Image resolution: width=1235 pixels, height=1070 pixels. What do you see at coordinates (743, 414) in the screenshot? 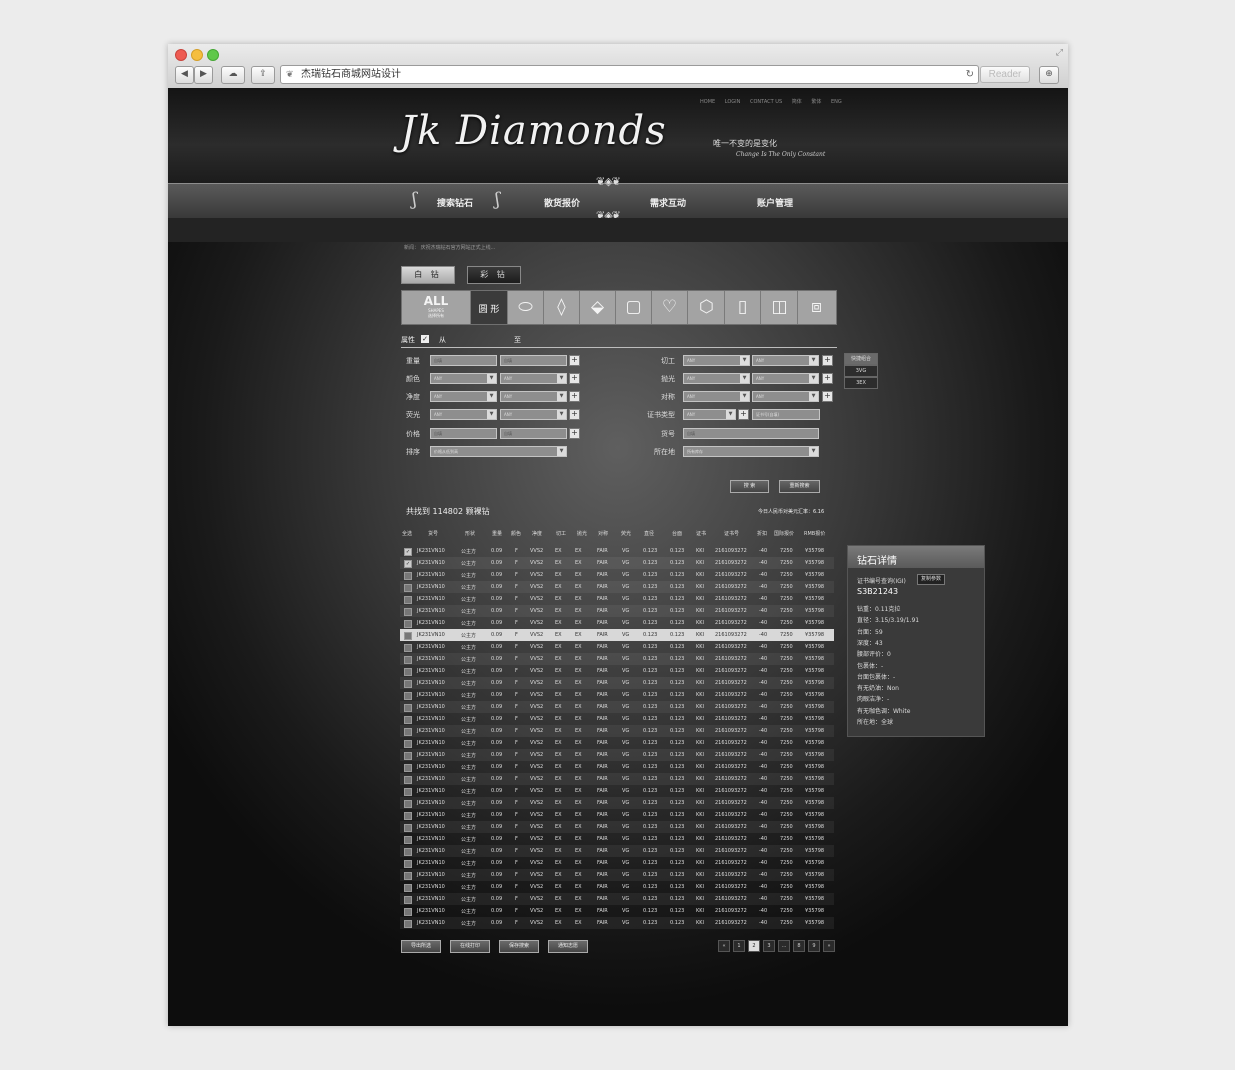
I see `cert-add-button: +` at bounding box center [743, 414].